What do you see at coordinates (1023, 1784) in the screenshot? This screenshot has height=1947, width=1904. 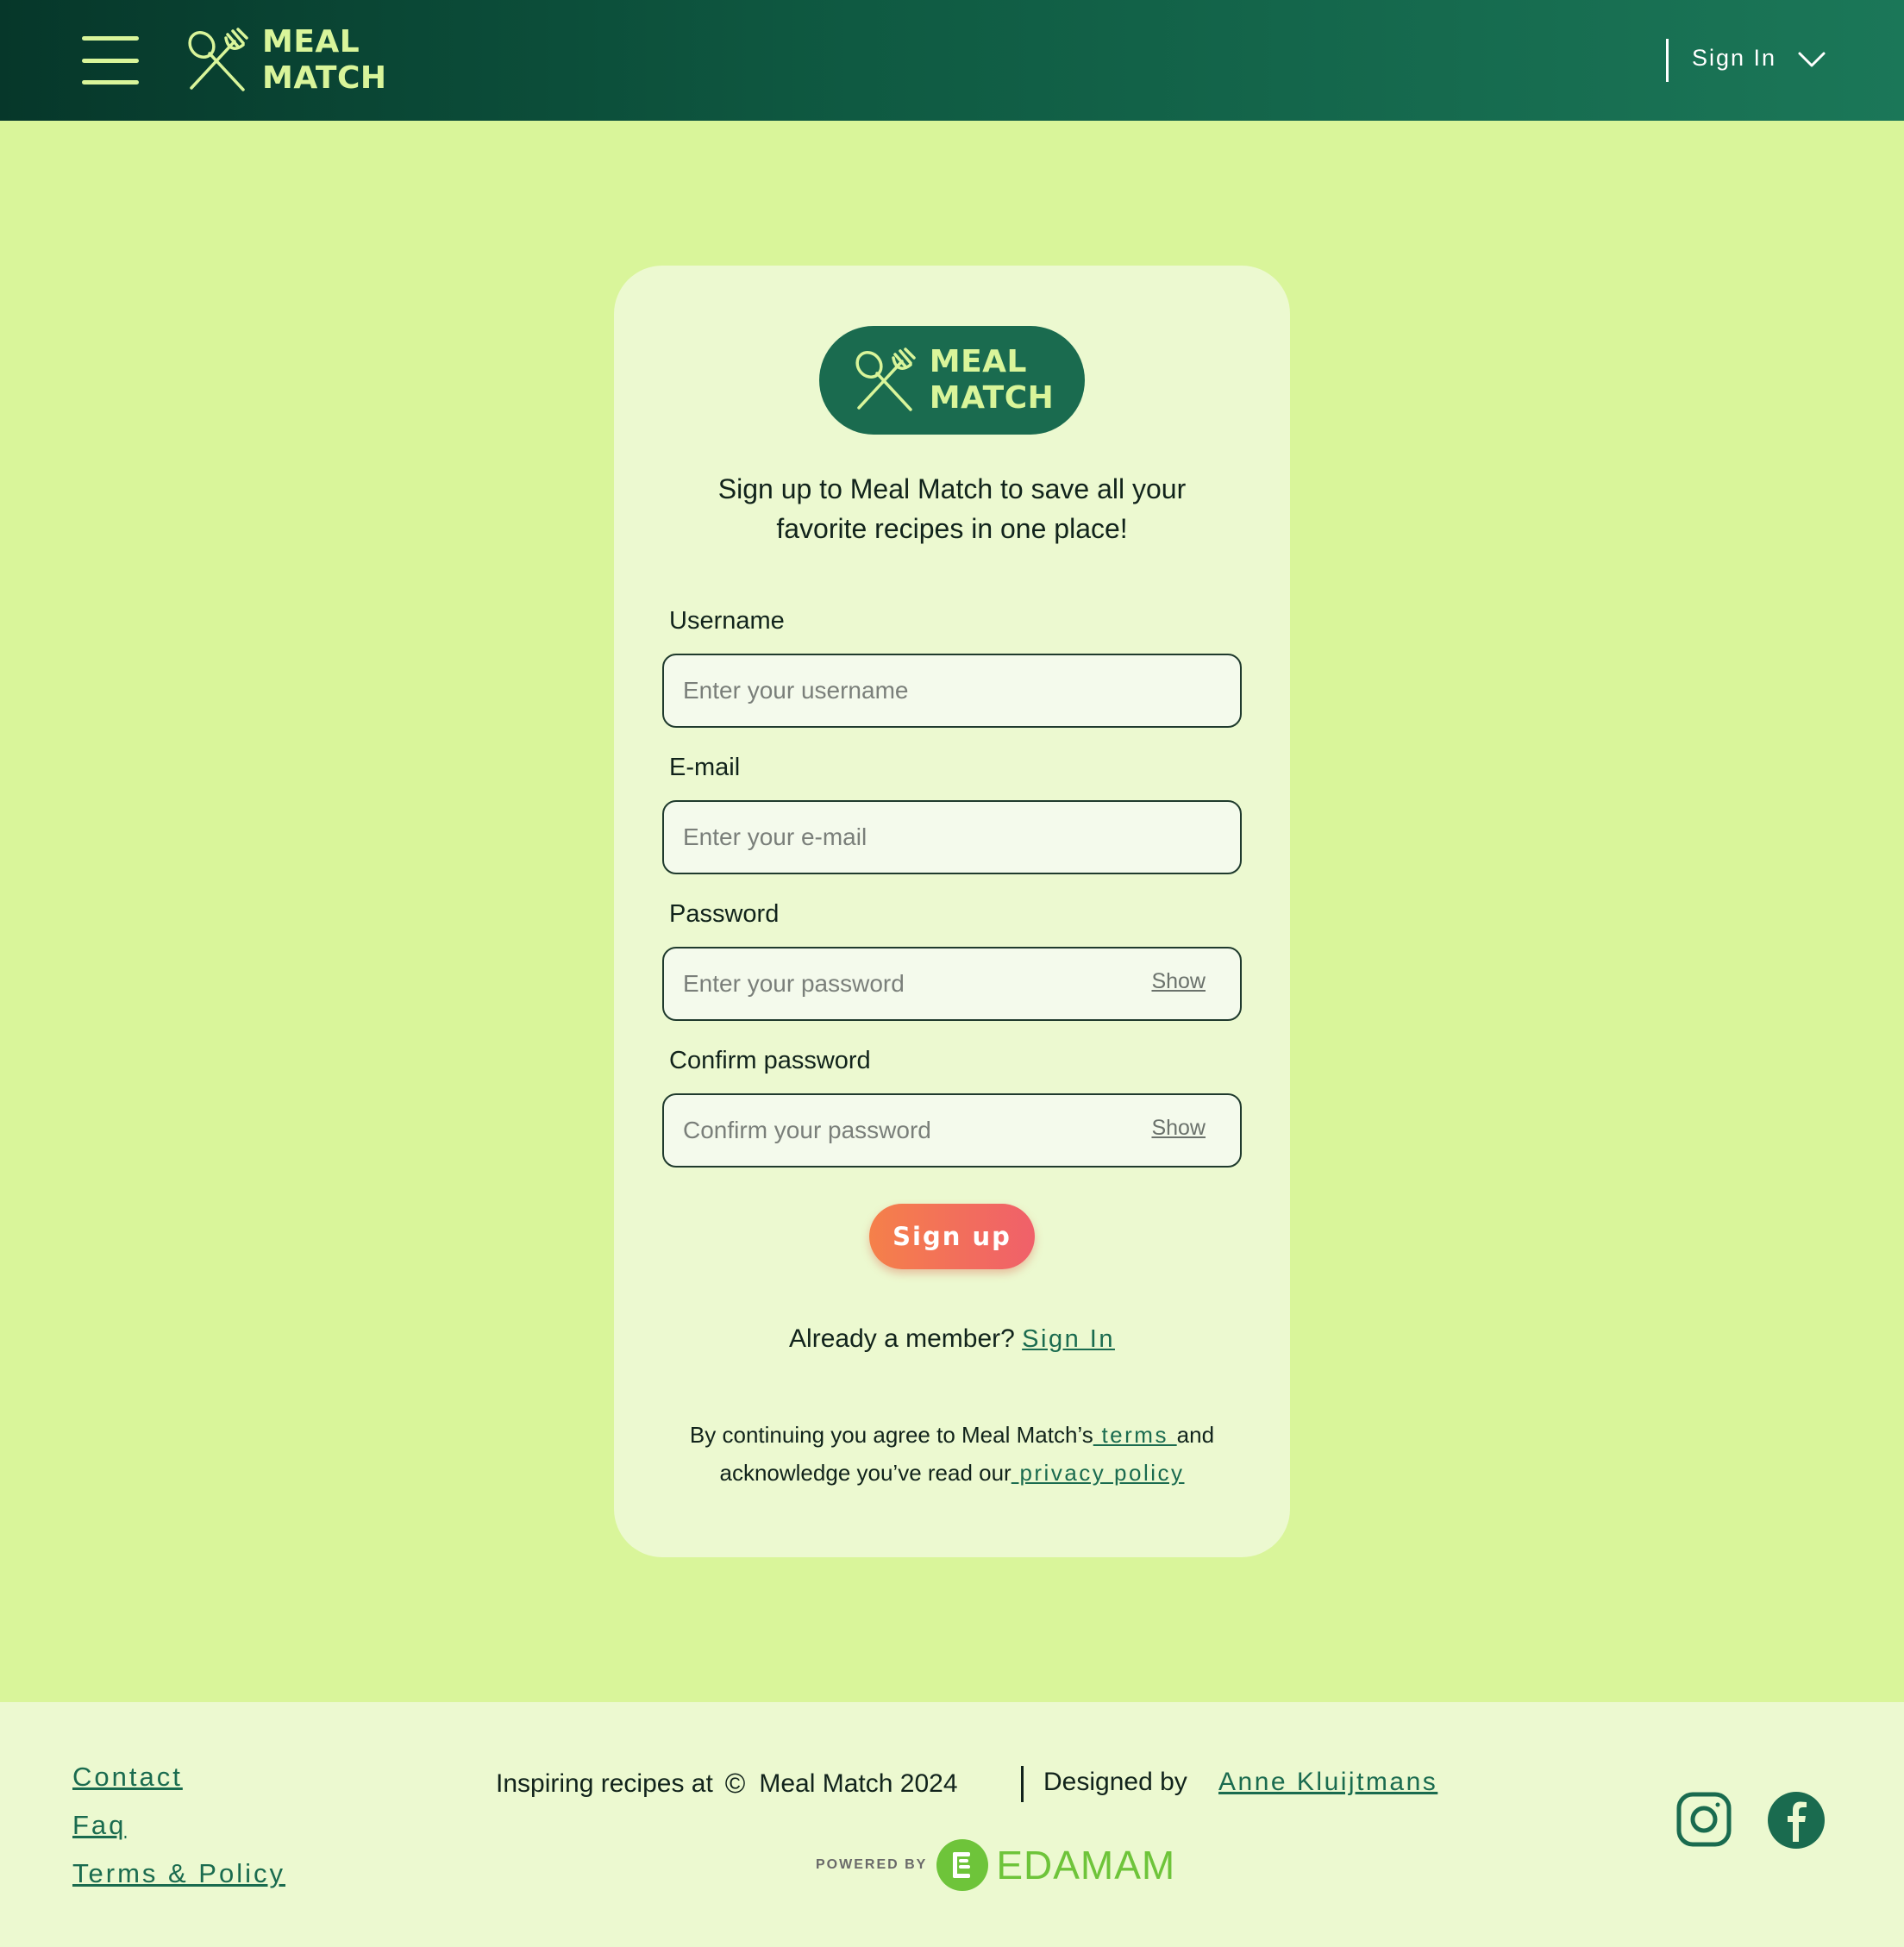 I see `footer-divider` at bounding box center [1023, 1784].